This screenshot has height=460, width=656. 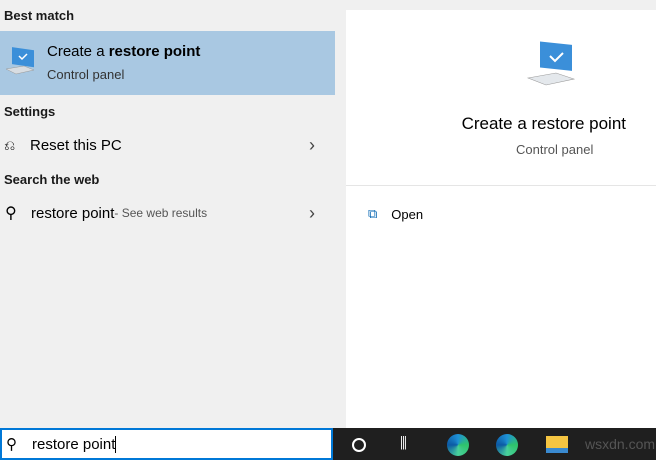 What do you see at coordinates (167, 145) in the screenshot?
I see `reset-pc-item: ⎌ Reset this PC ›` at bounding box center [167, 145].